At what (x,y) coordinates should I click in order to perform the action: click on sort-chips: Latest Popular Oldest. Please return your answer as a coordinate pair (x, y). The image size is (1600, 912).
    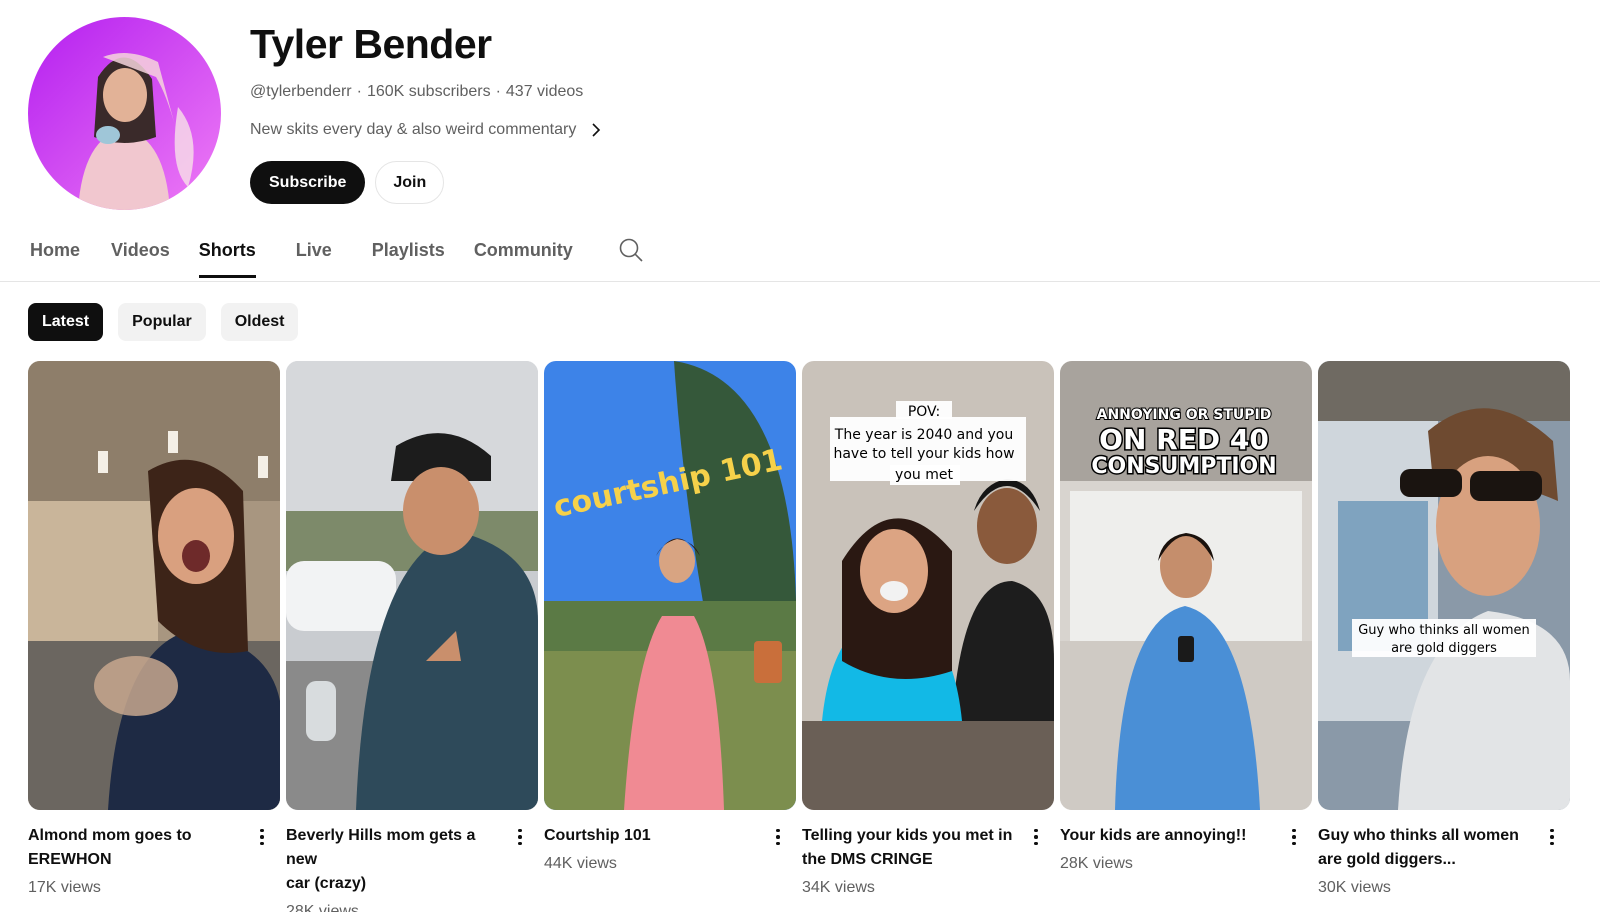
    Looking at the image, I should click on (170, 322).